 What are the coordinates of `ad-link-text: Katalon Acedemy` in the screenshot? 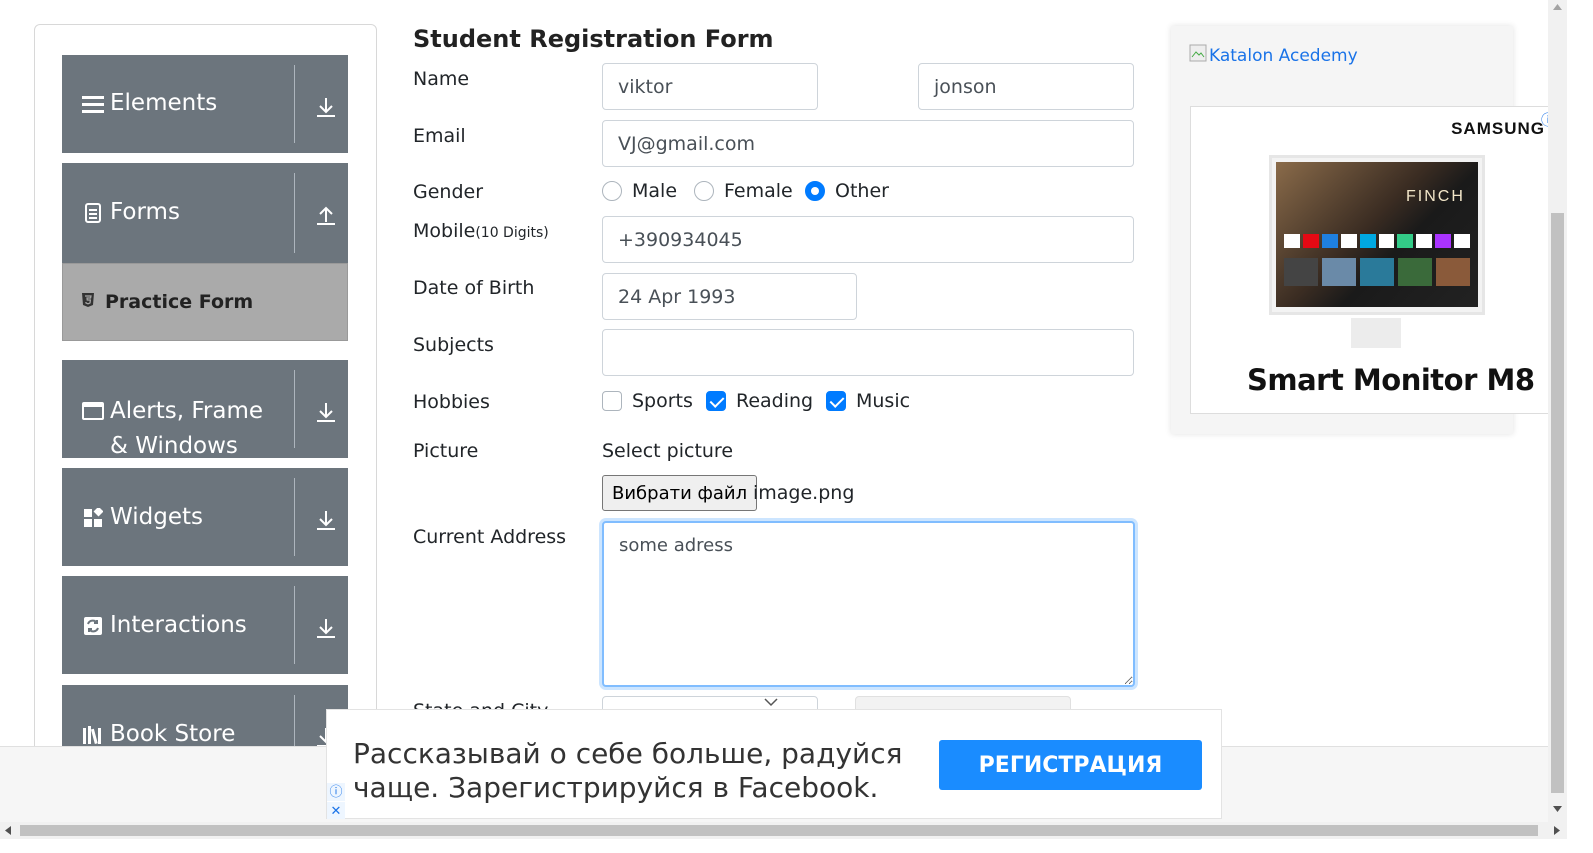 It's located at (1283, 55).